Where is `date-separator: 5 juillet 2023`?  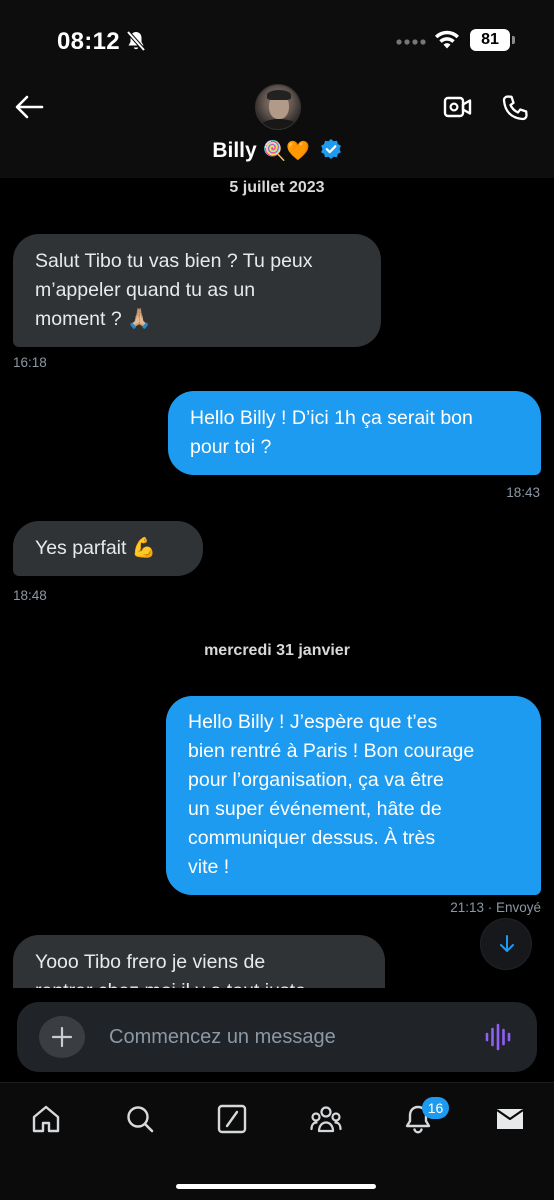 date-separator: 5 juillet 2023 is located at coordinates (277, 187).